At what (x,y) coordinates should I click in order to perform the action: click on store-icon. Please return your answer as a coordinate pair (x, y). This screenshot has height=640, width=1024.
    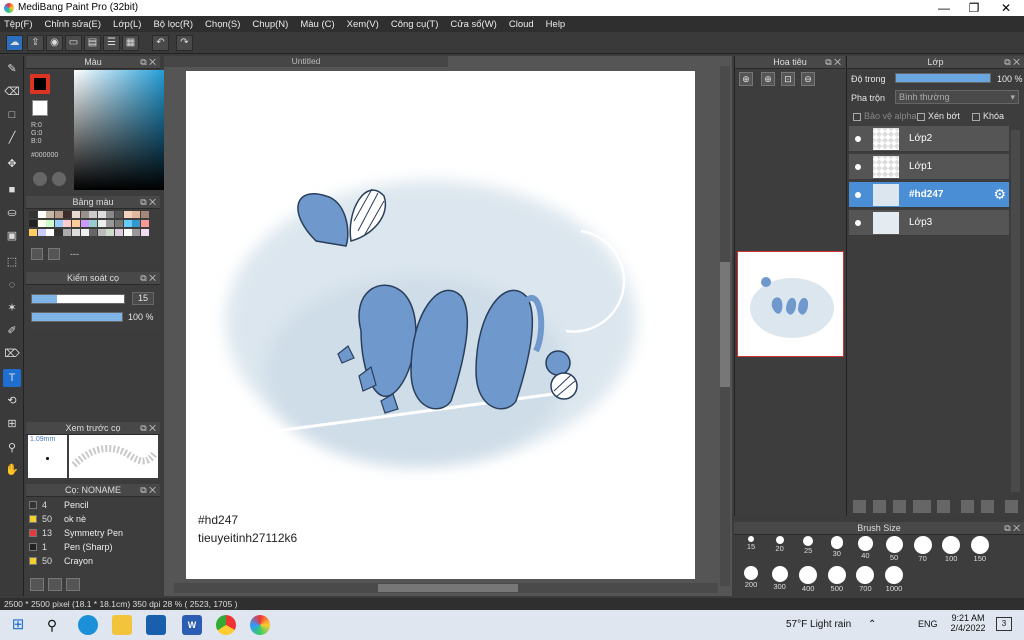
    Looking at the image, I should click on (156, 625).